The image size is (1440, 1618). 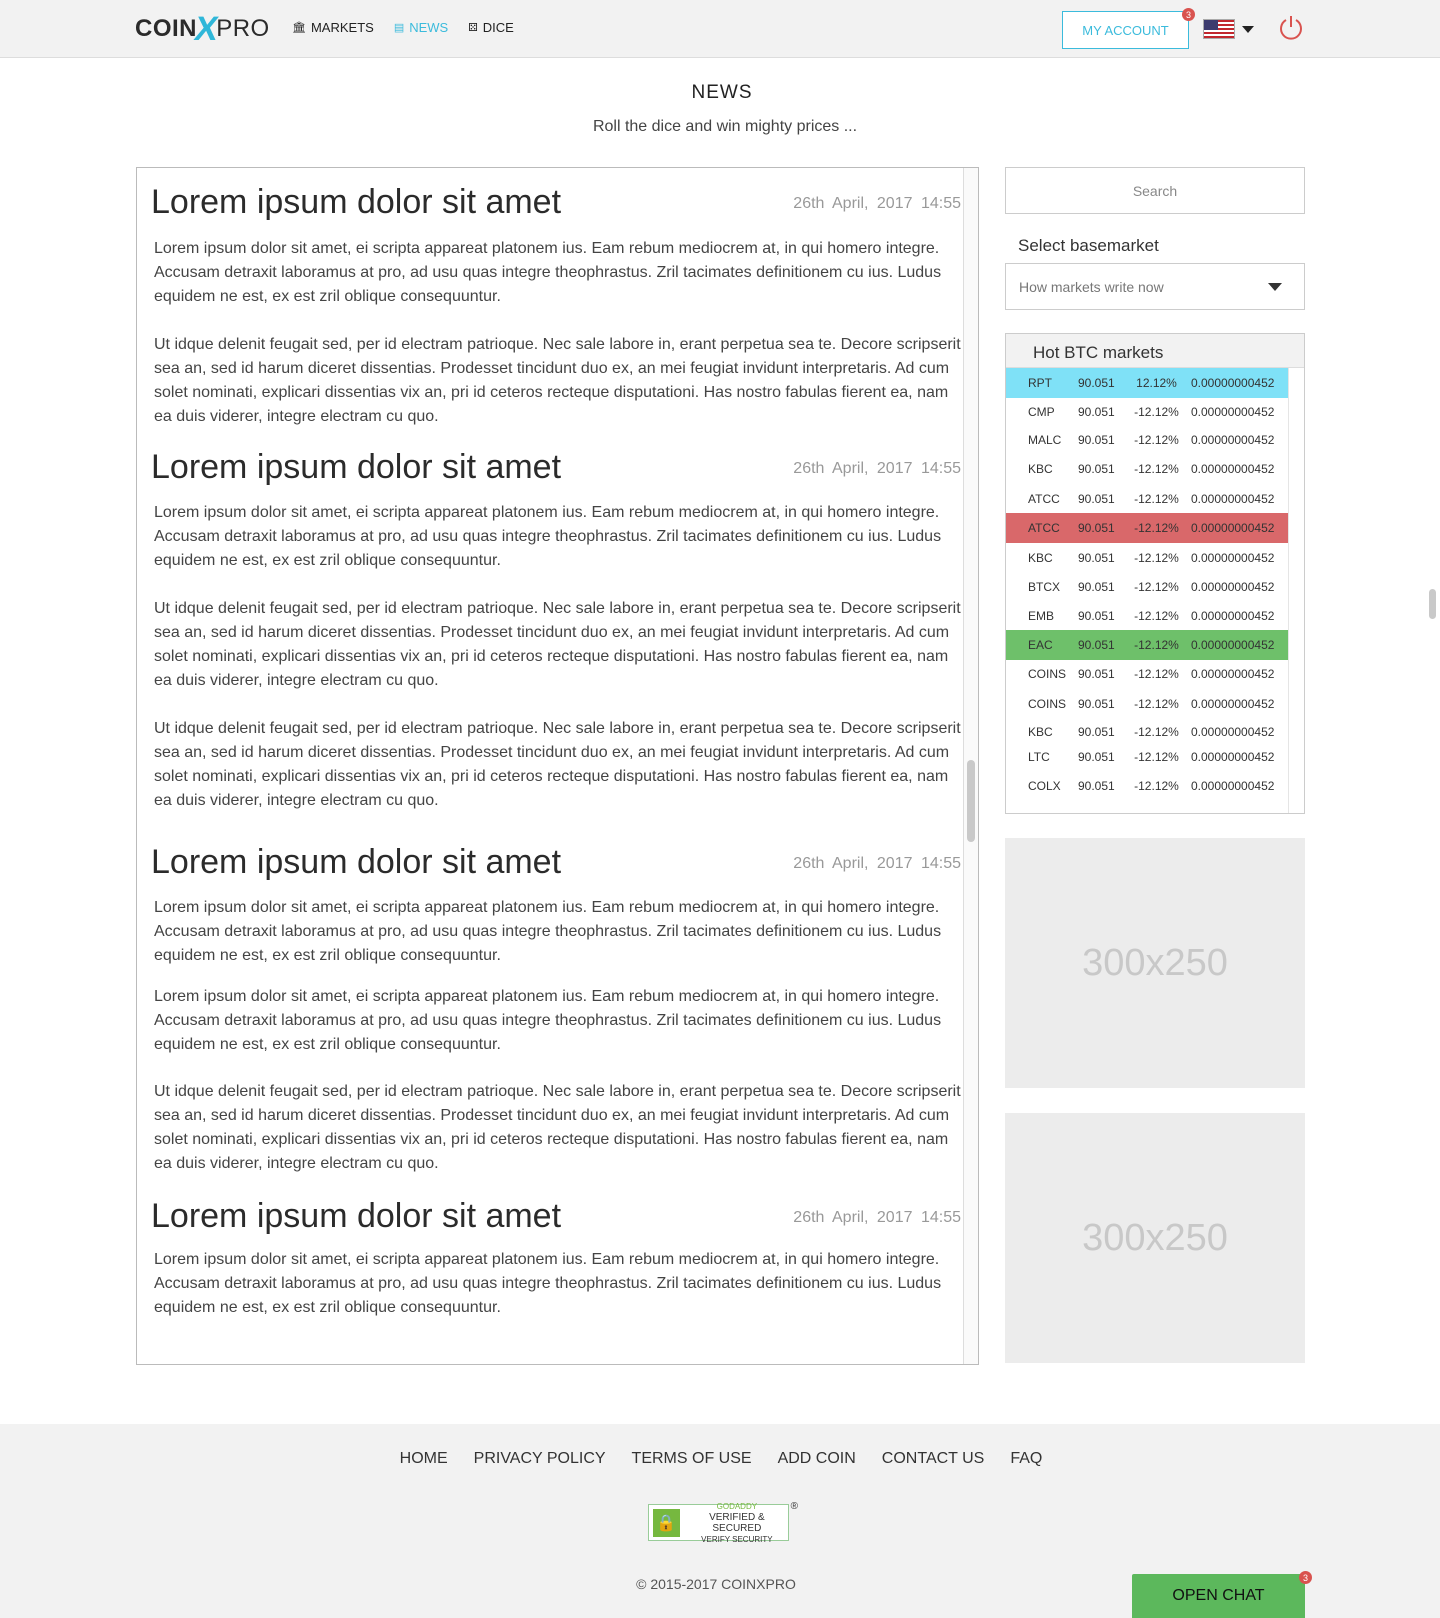 I want to click on nav-dice: ⚄ DICE, so click(x=491, y=27).